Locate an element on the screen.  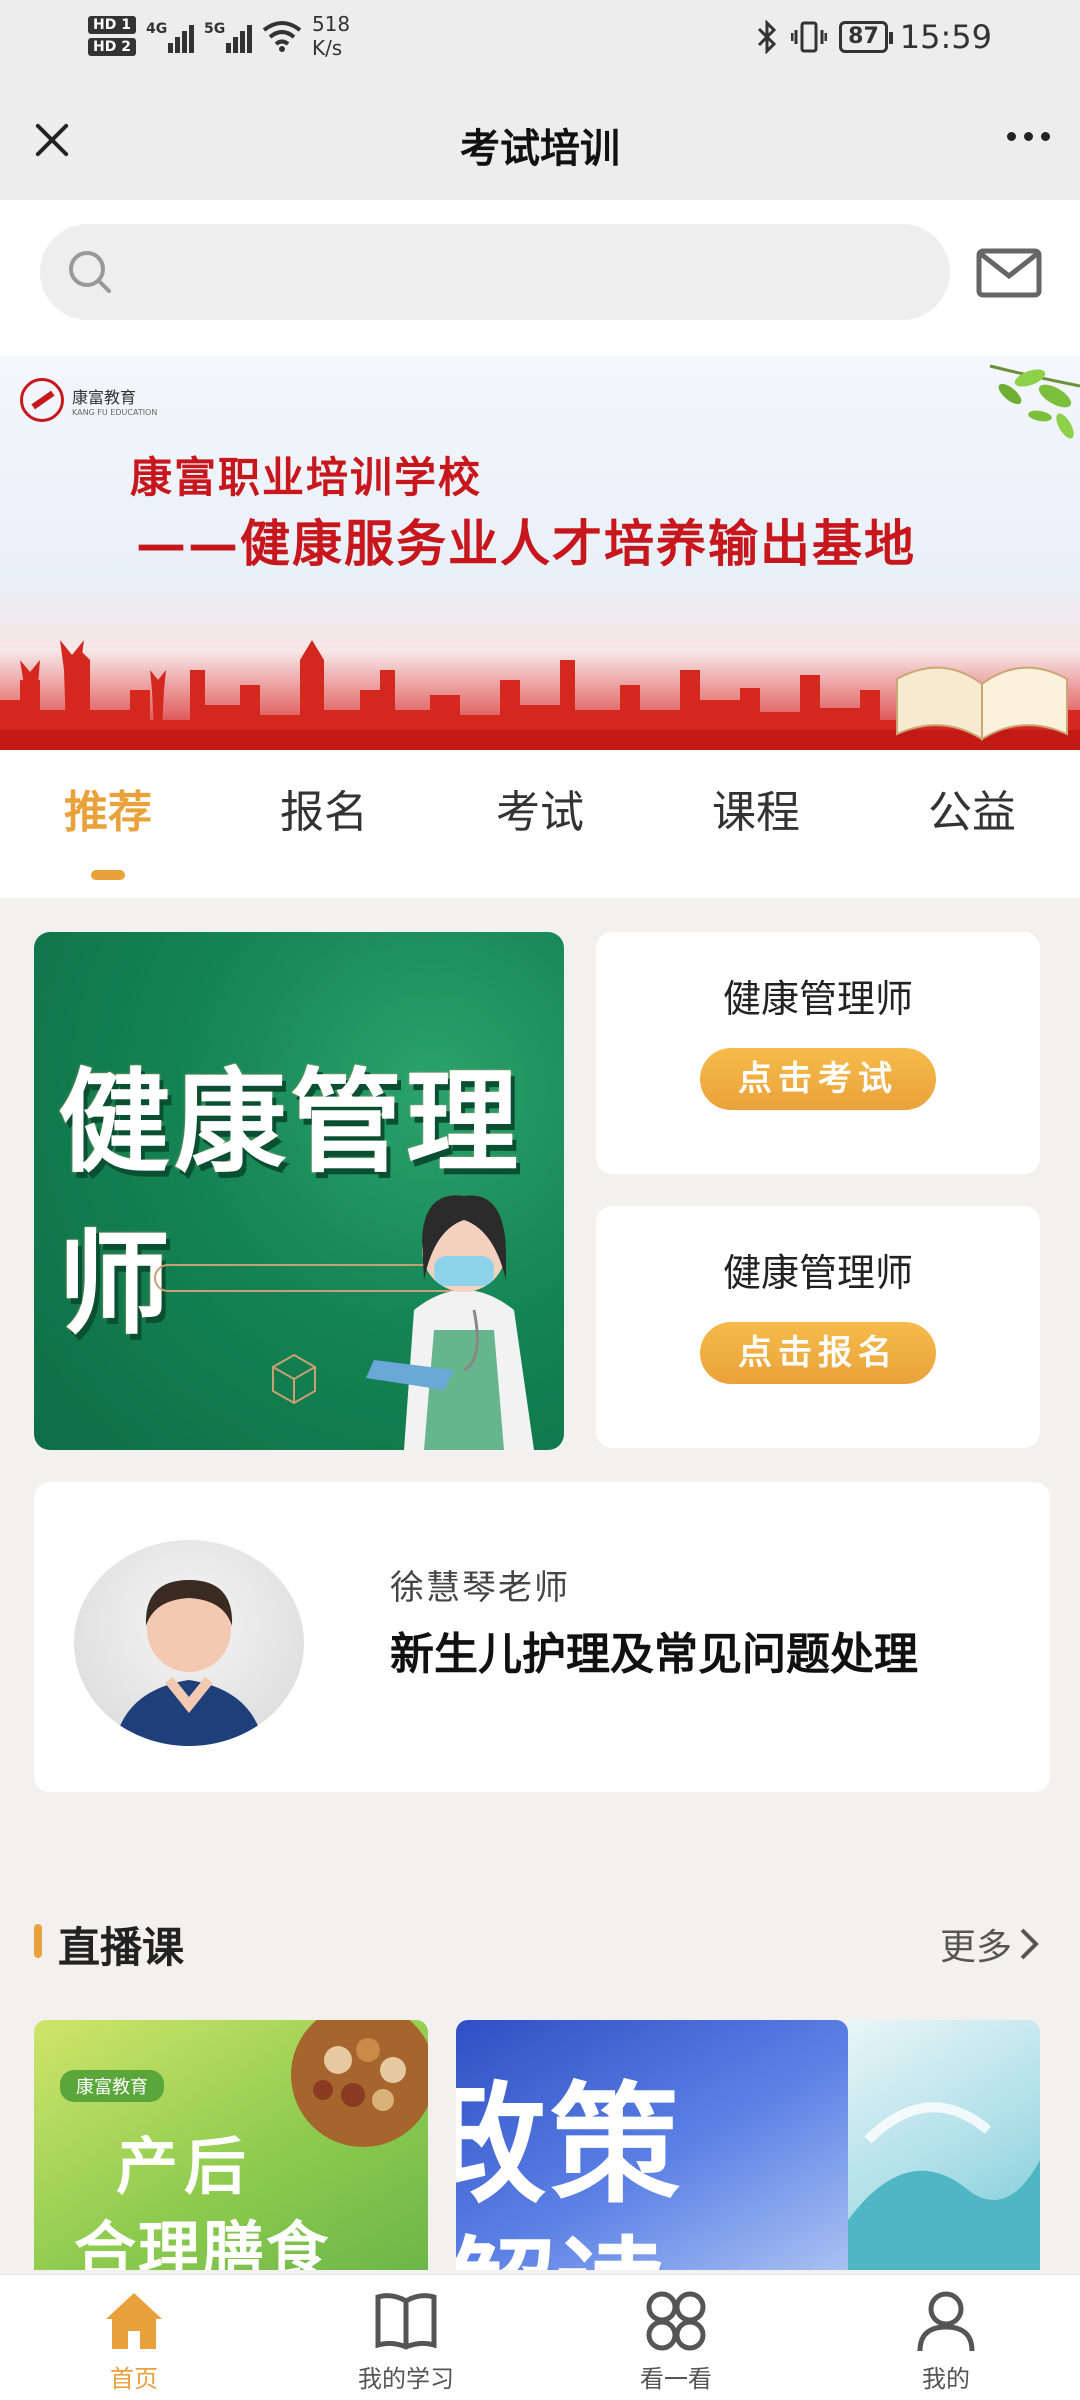
nav-me: 我的 is located at coordinates (946, 2340).